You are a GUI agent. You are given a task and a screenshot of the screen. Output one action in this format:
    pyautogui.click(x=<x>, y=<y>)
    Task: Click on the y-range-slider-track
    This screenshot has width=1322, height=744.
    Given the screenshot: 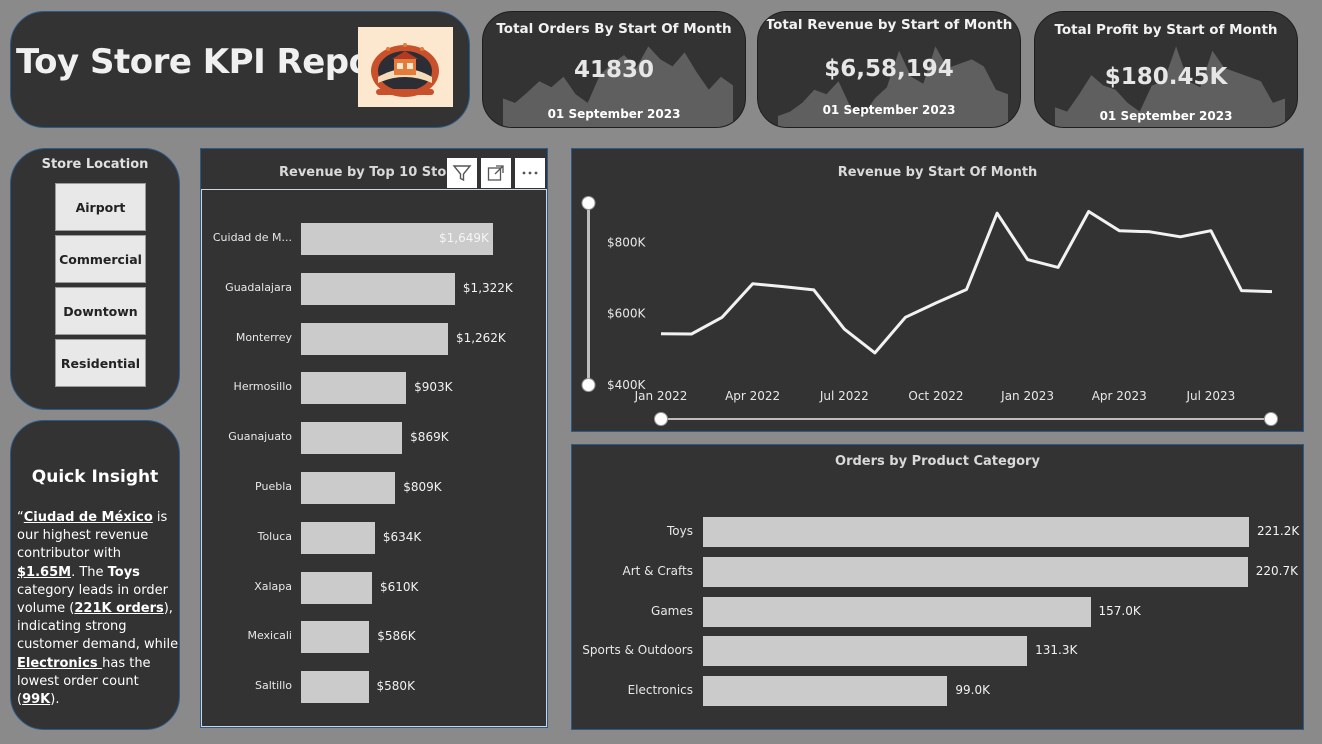 What is the action you would take?
    pyautogui.click(x=588, y=294)
    